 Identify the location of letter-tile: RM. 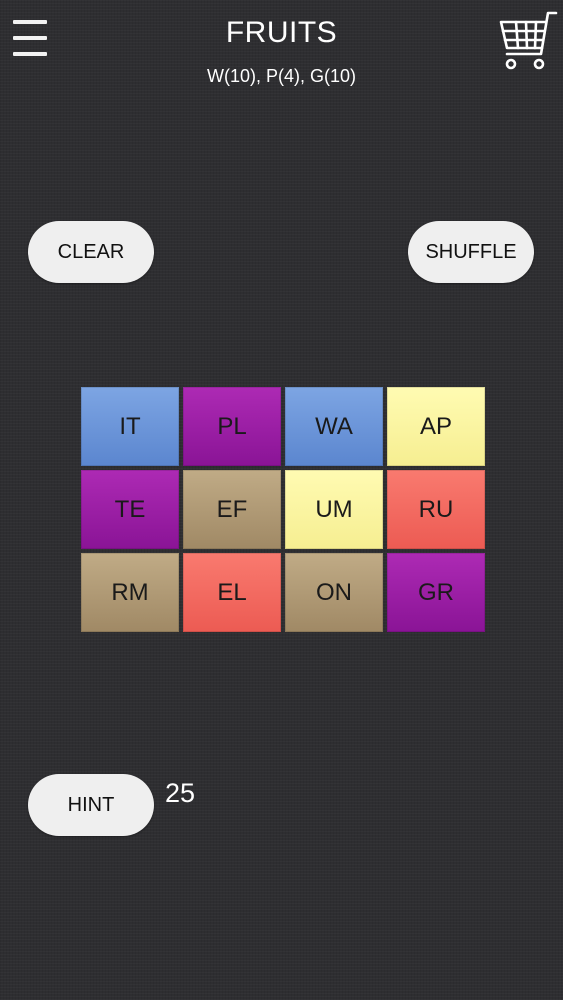
(130, 592).